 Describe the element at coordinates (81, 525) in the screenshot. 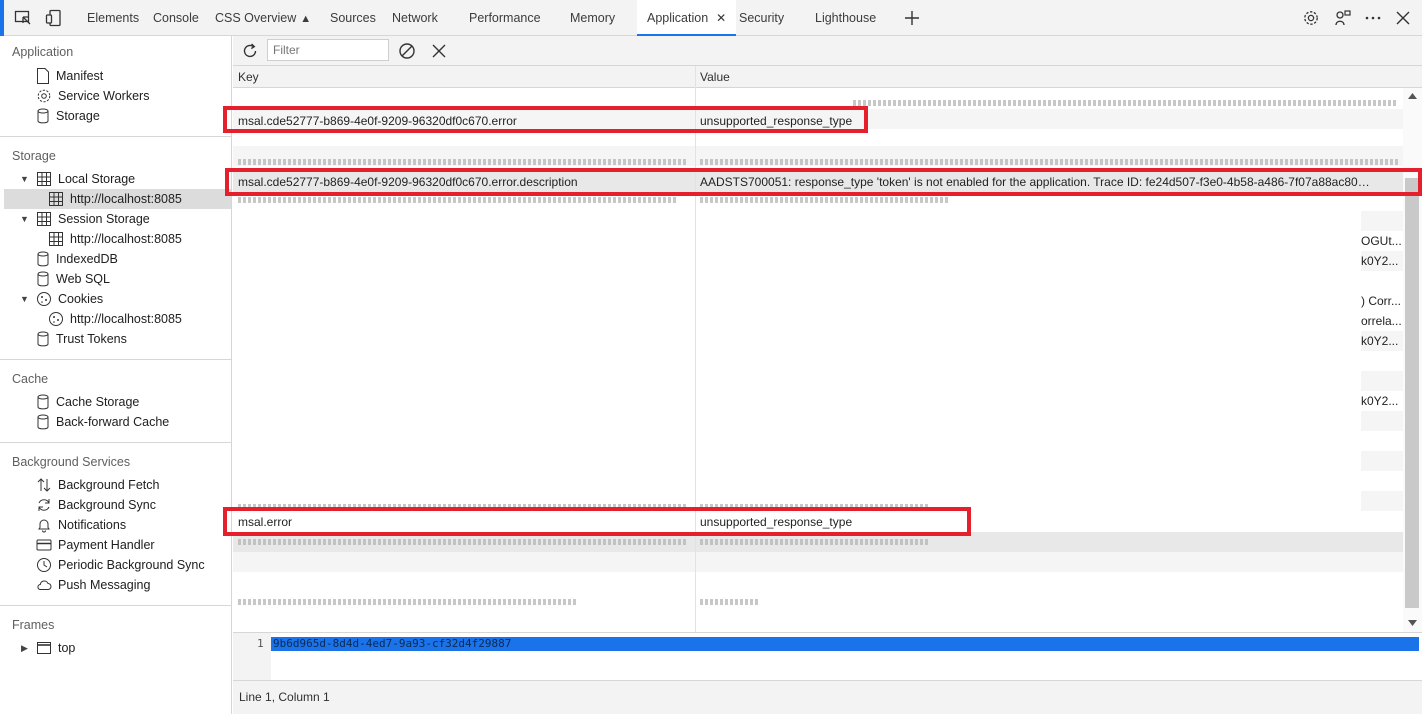

I see `sidebar-item-notifications: Notifications` at that location.